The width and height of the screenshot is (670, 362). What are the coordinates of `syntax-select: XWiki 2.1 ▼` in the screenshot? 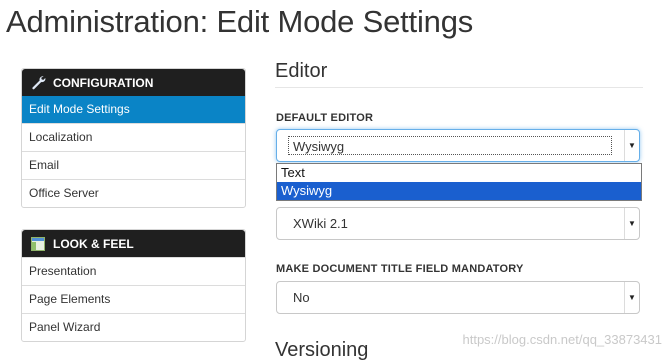 It's located at (458, 223).